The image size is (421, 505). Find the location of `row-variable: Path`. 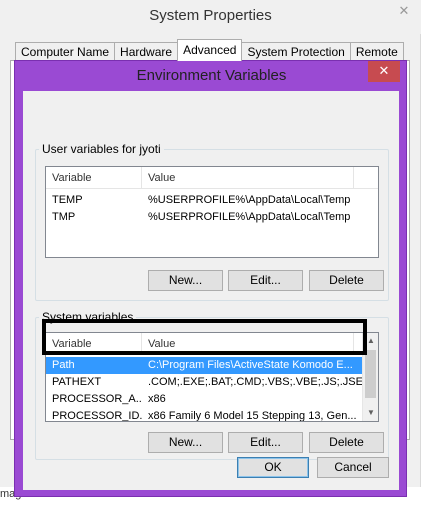

row-variable: Path is located at coordinates (63, 365).